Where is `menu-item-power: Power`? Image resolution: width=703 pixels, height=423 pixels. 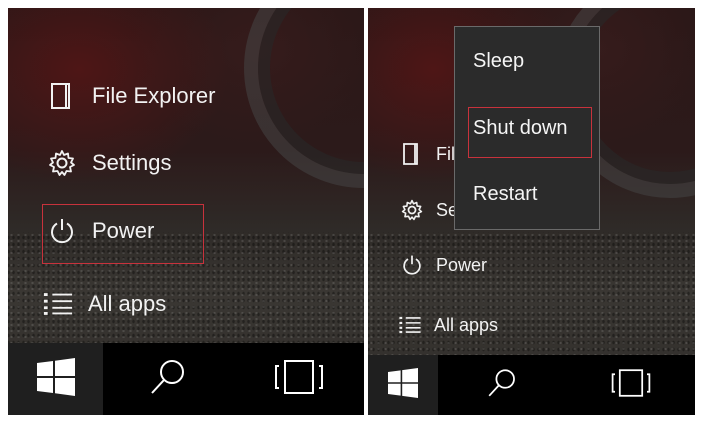
menu-item-power: Power is located at coordinates (443, 265).